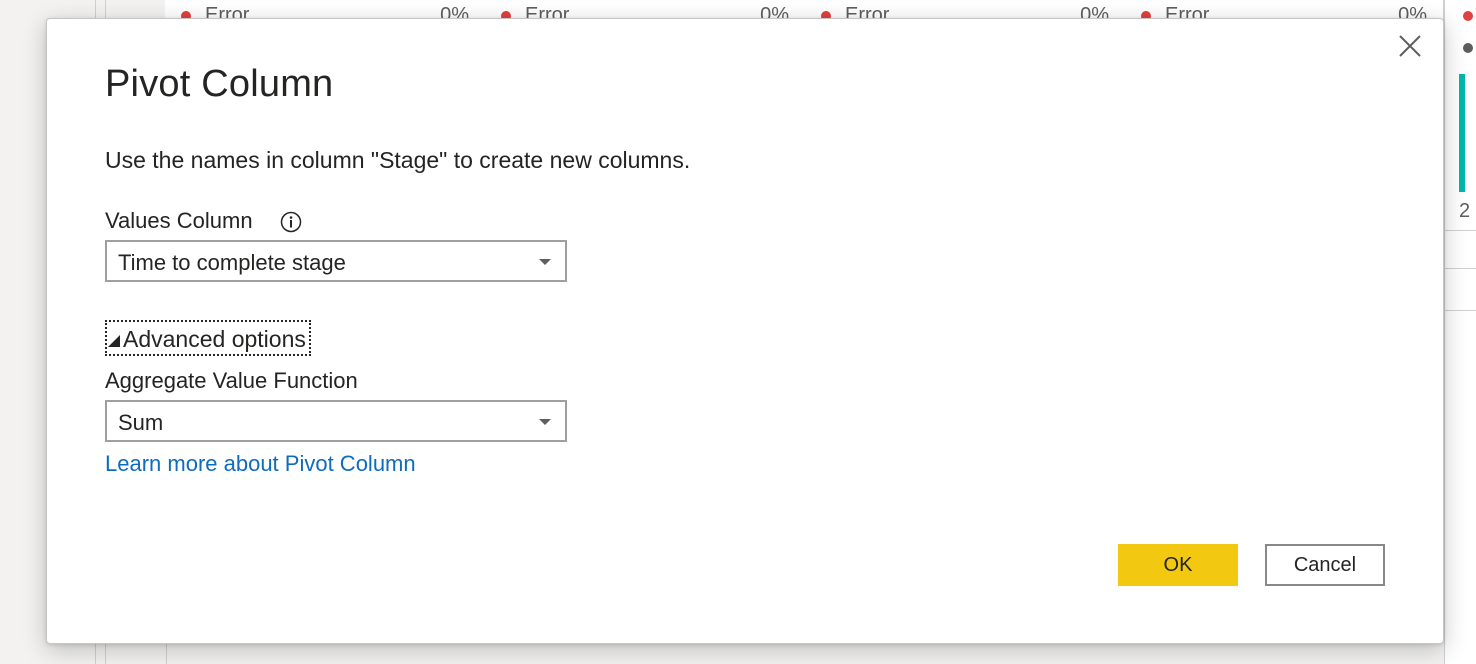 The width and height of the screenshot is (1476, 664). What do you see at coordinates (291, 222) in the screenshot?
I see `info-icon` at bounding box center [291, 222].